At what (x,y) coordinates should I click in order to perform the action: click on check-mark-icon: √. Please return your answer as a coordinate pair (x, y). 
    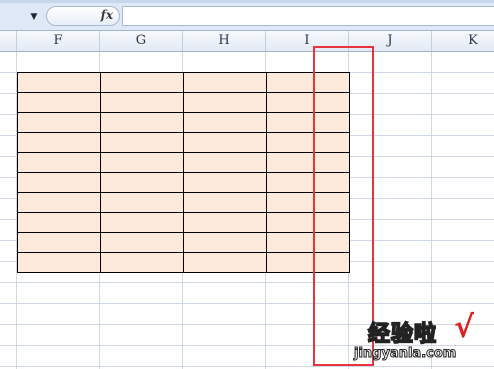
    Looking at the image, I should click on (464, 327).